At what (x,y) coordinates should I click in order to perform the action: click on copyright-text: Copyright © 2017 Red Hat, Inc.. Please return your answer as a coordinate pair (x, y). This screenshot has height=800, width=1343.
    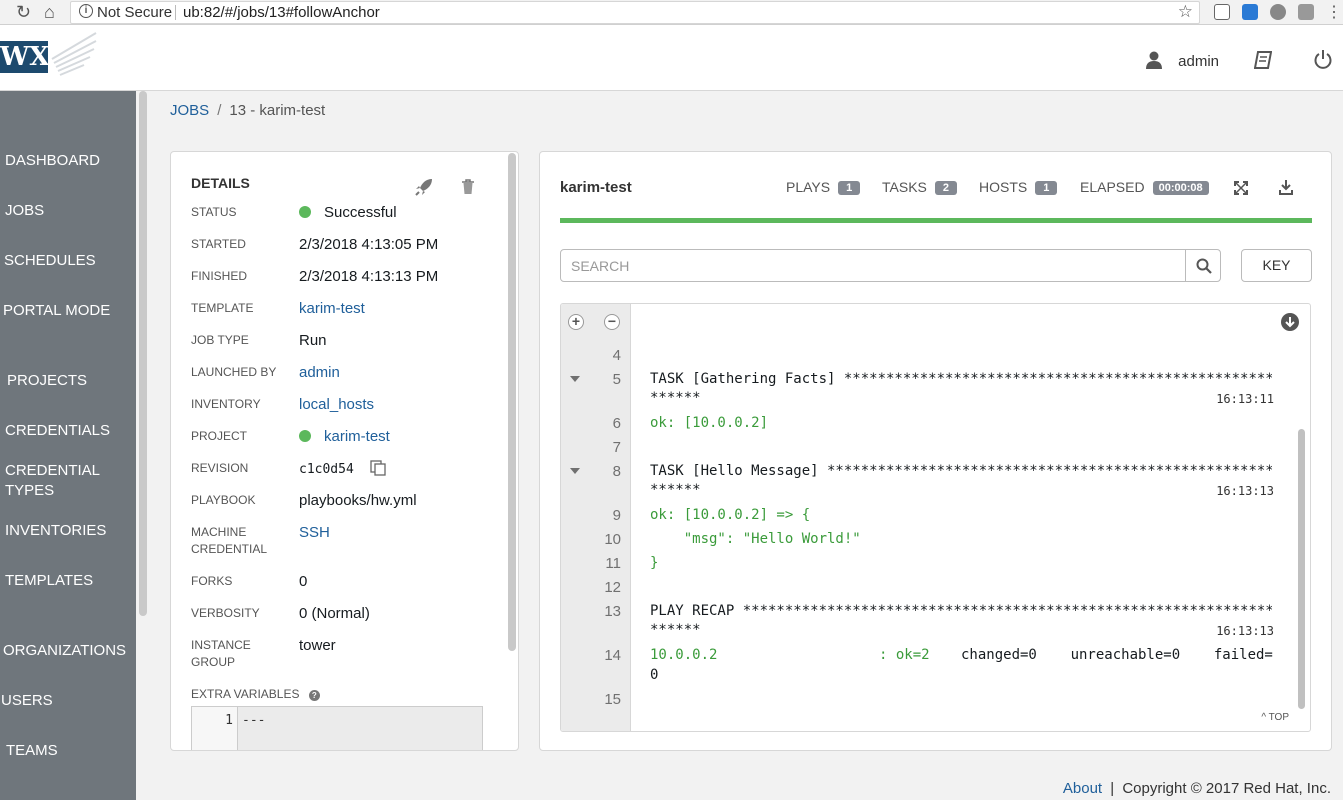
    Looking at the image, I should click on (1226, 788).